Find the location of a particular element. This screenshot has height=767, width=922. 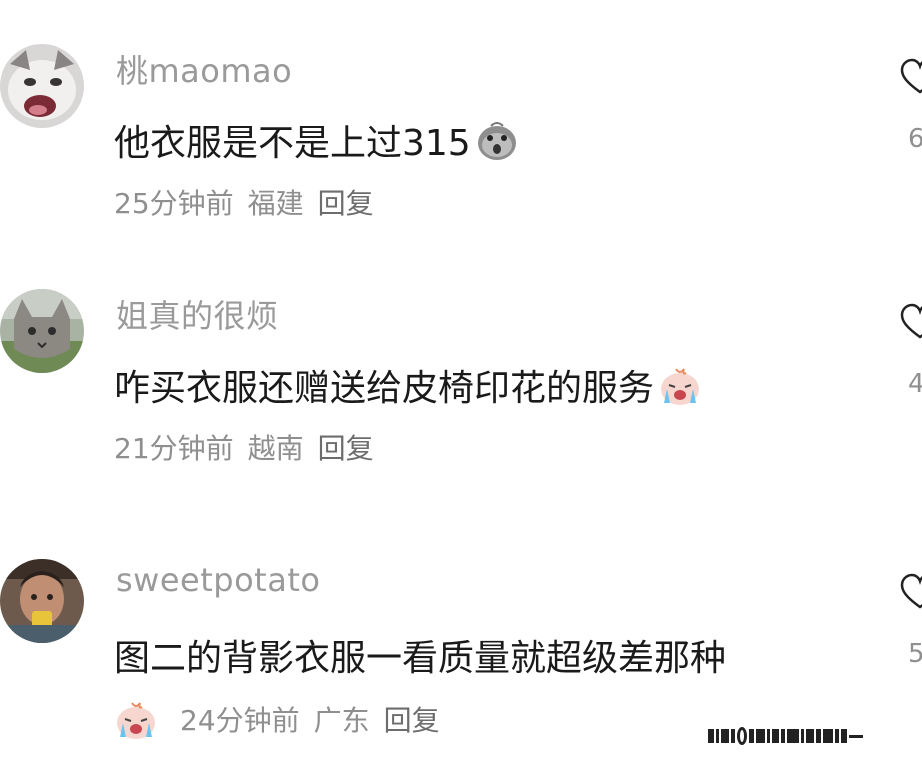

comment-meta: 25分钟前 福建 回复 is located at coordinates (244, 202).